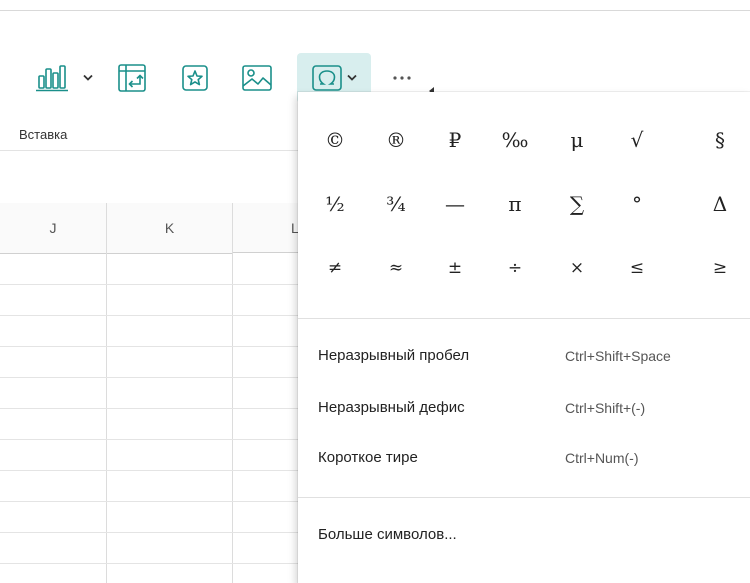 This screenshot has width=750, height=583. Describe the element at coordinates (396, 268) in the screenshot. I see `symbol-approx: ≈` at that location.